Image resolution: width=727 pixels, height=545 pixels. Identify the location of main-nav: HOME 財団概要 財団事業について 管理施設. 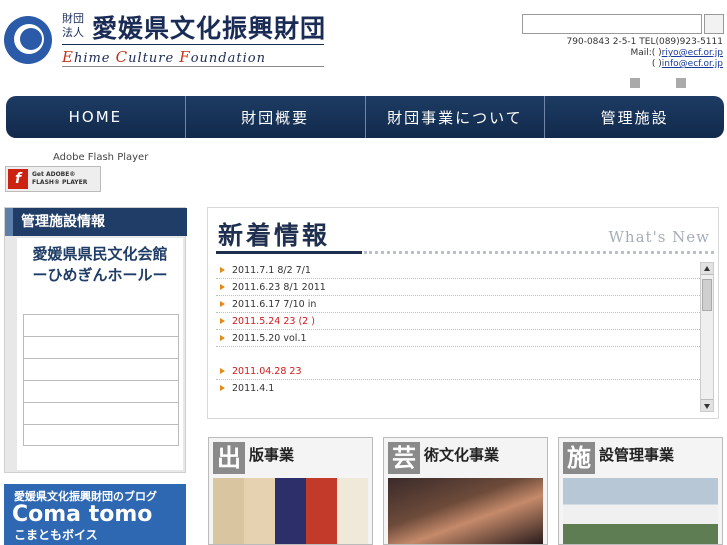
(365, 117).